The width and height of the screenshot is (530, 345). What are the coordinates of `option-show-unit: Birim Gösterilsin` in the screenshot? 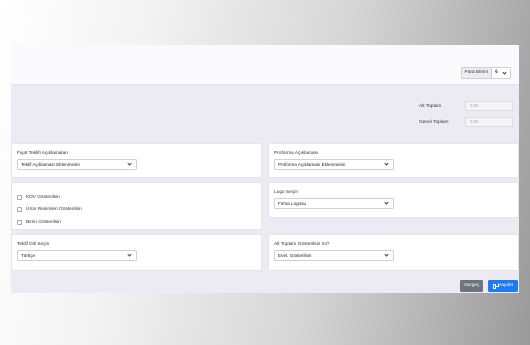 It's located at (49, 222).